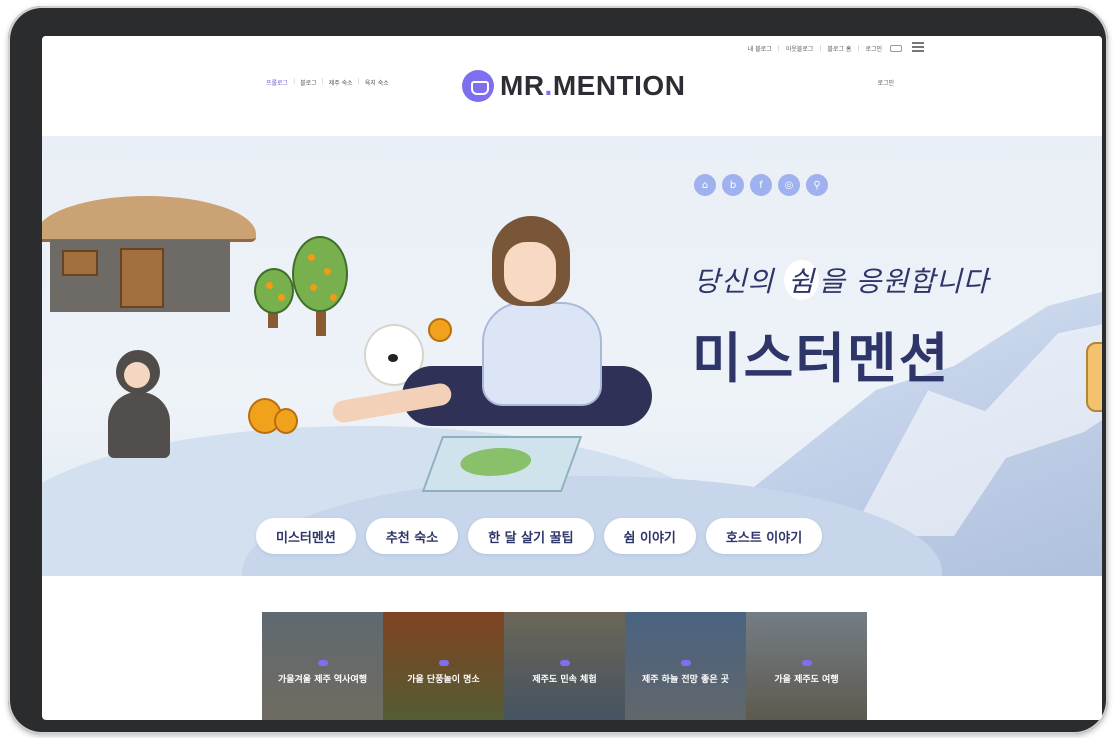  I want to click on util-link-neighbor-blog: 이웃블로그, so click(800, 48).